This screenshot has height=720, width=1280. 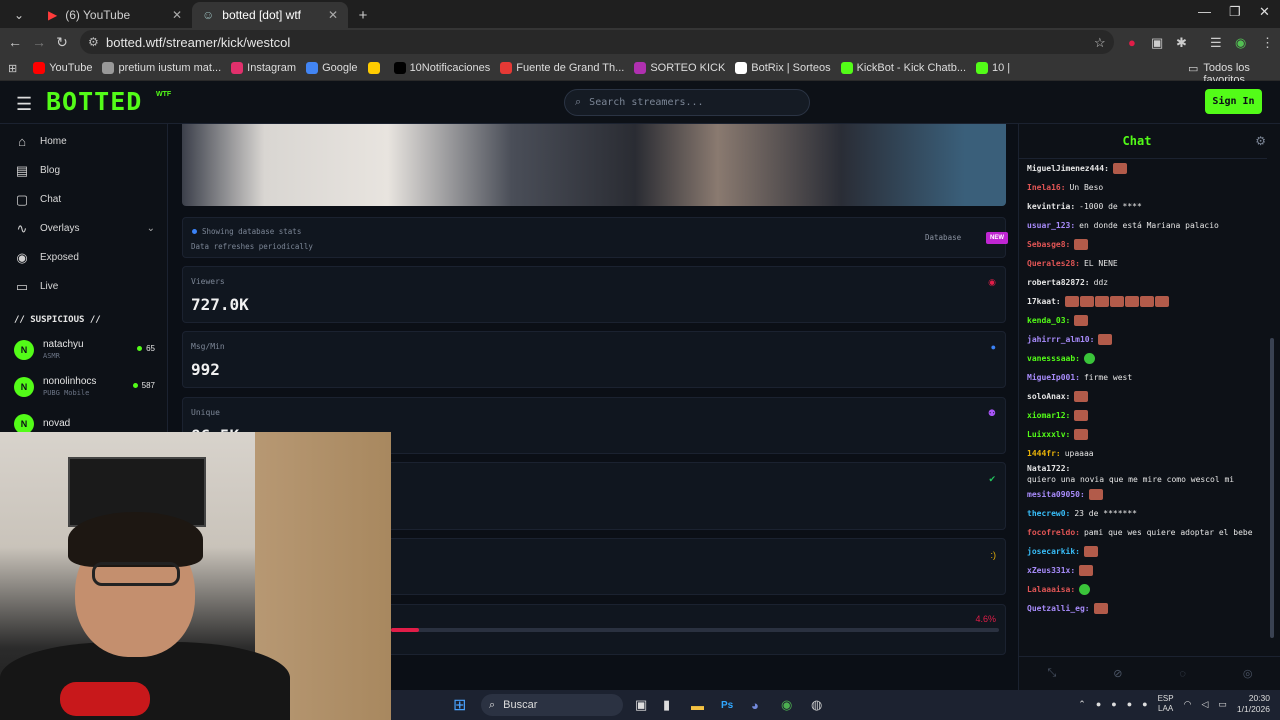 I want to click on site-info-icon: ⚙, so click(x=93, y=42).